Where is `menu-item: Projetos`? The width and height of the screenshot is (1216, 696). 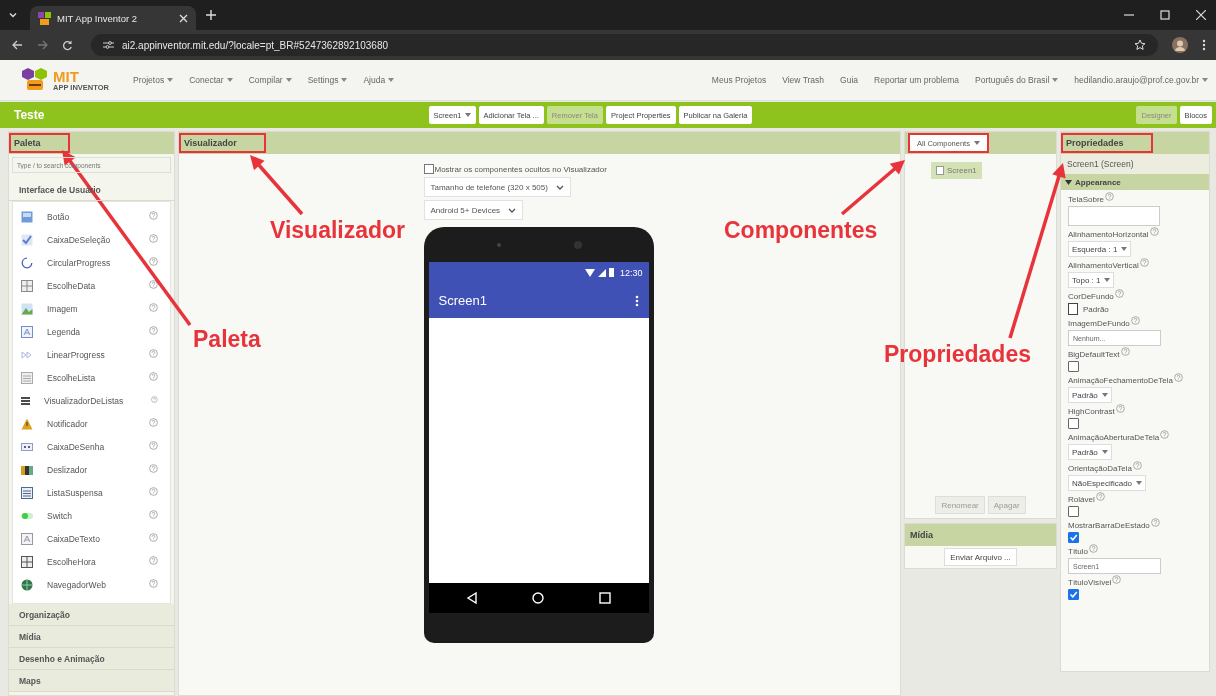
menu-item: Projetos is located at coordinates (153, 80).